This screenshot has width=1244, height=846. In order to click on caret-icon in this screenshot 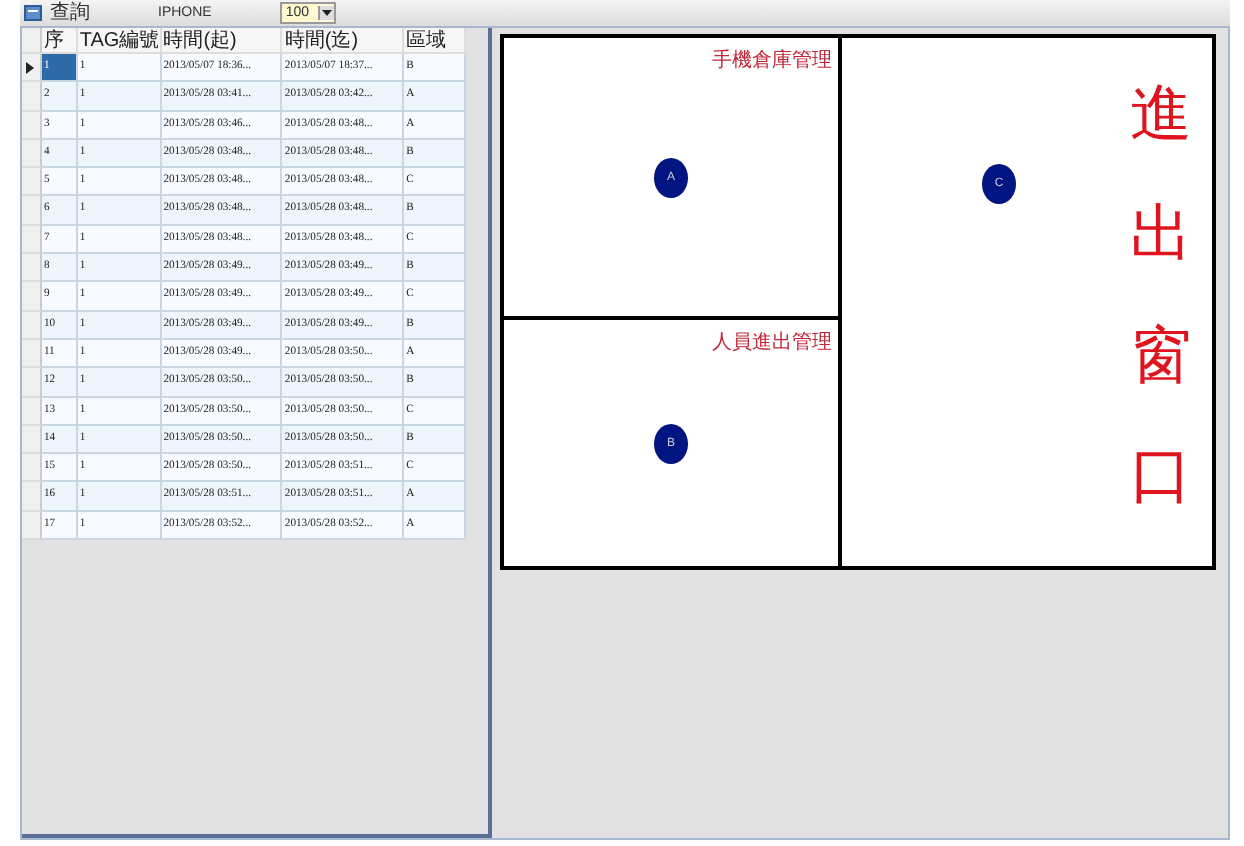, I will do `click(325, 13)`.